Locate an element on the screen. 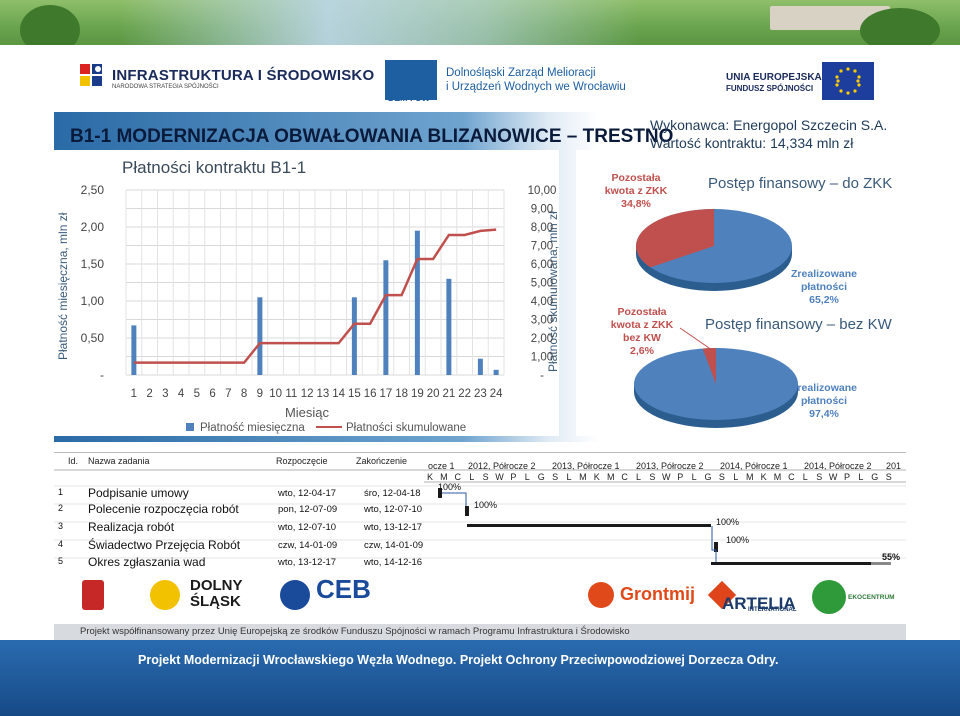 This screenshot has height=716, width=960. pie-kw-leader-line is located at coordinates (696, 339).